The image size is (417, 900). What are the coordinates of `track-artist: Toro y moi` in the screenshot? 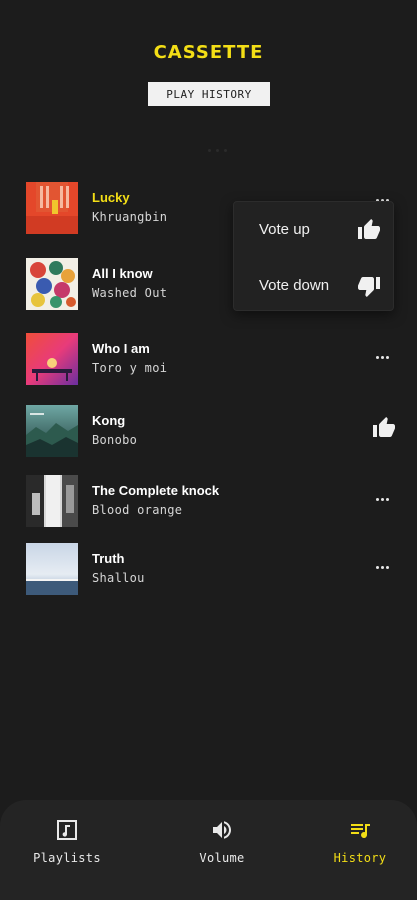 It's located at (130, 368).